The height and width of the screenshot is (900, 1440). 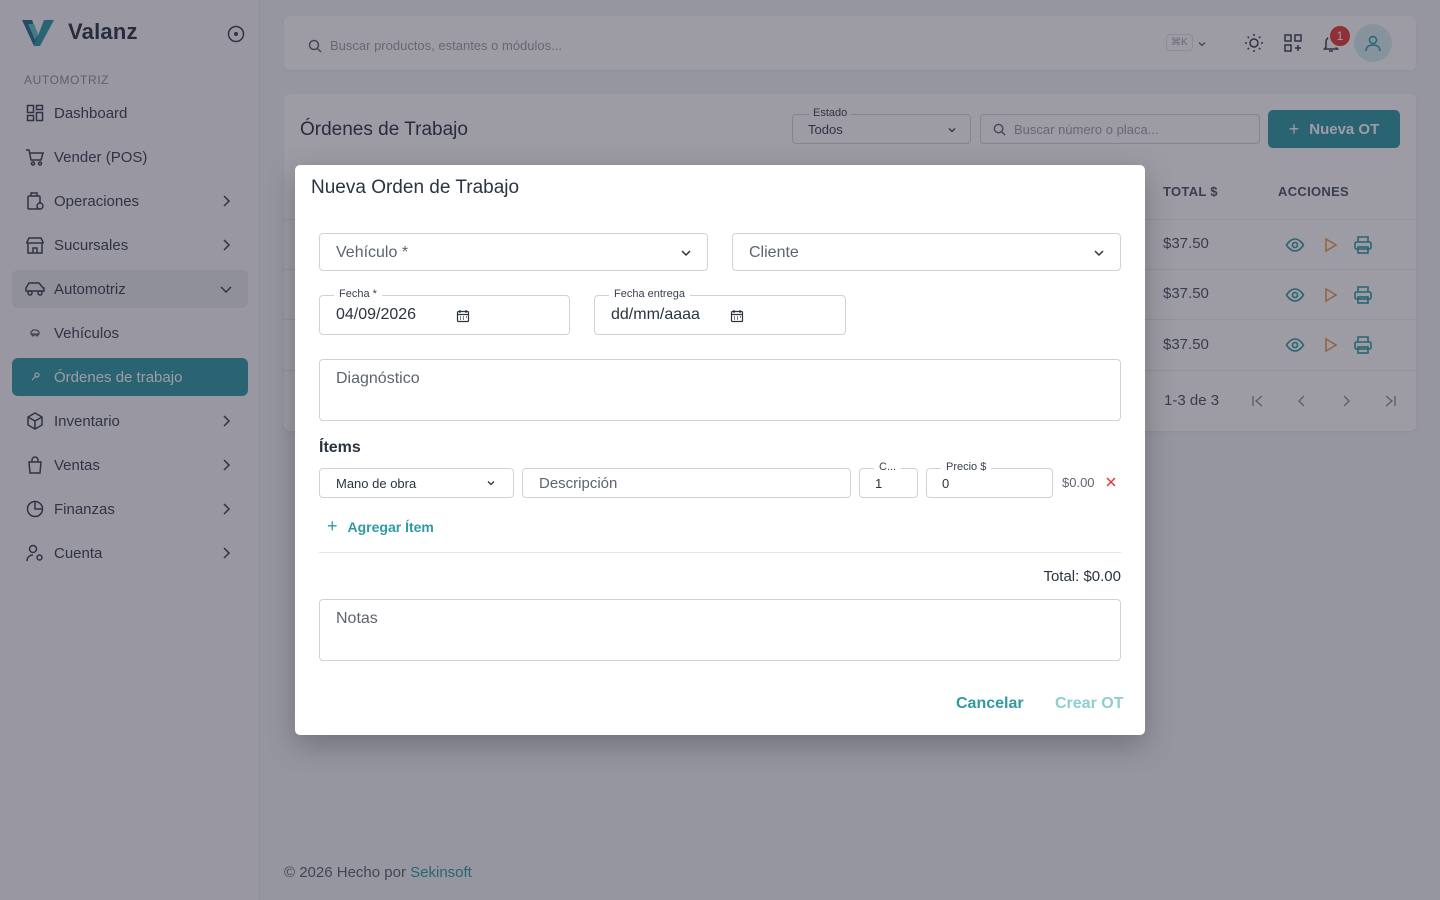 What do you see at coordinates (989, 479) in the screenshot?
I see `item-price-input: Precio $ 0` at bounding box center [989, 479].